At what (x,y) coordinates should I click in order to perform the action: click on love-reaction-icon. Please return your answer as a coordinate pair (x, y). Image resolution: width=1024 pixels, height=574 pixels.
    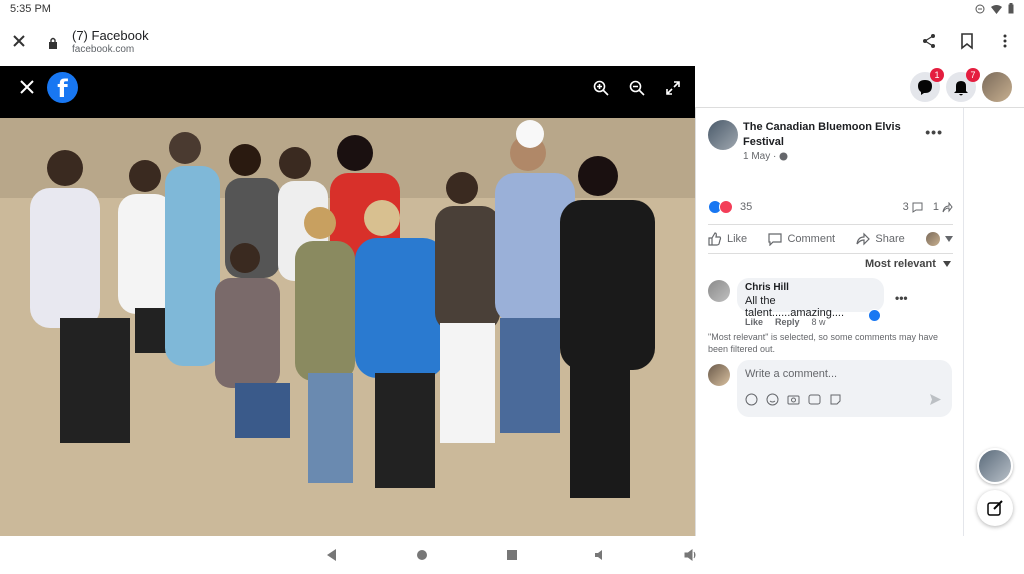
    Looking at the image, I should click on (726, 207).